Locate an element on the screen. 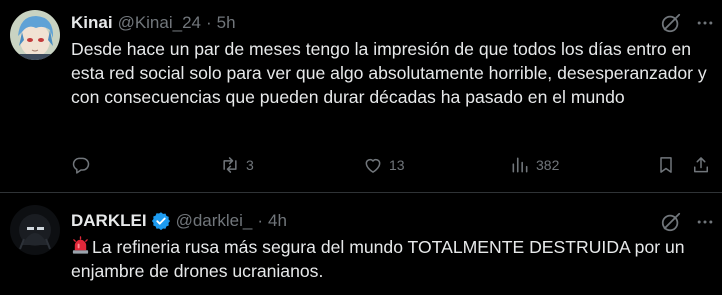  reply-button is located at coordinates (84, 165).